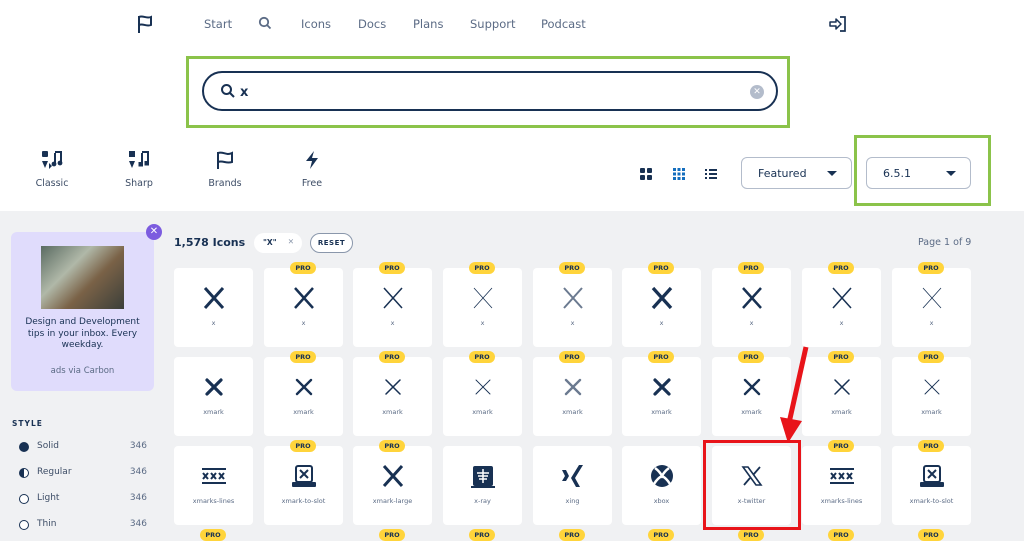  Describe the element at coordinates (838, 24) in the screenshot. I see `sign-in-icon` at that location.